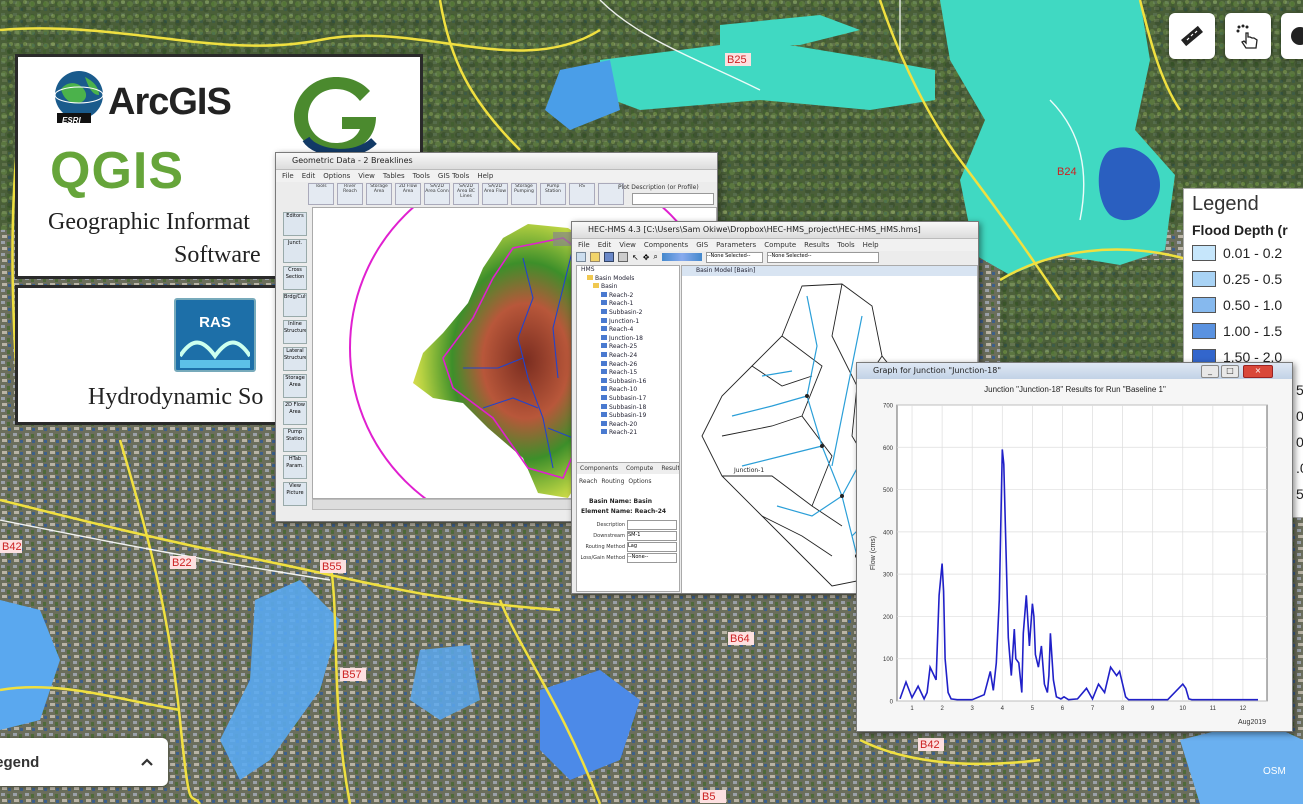  What do you see at coordinates (681, 257) in the screenshot?
I see `compute-icon` at bounding box center [681, 257].